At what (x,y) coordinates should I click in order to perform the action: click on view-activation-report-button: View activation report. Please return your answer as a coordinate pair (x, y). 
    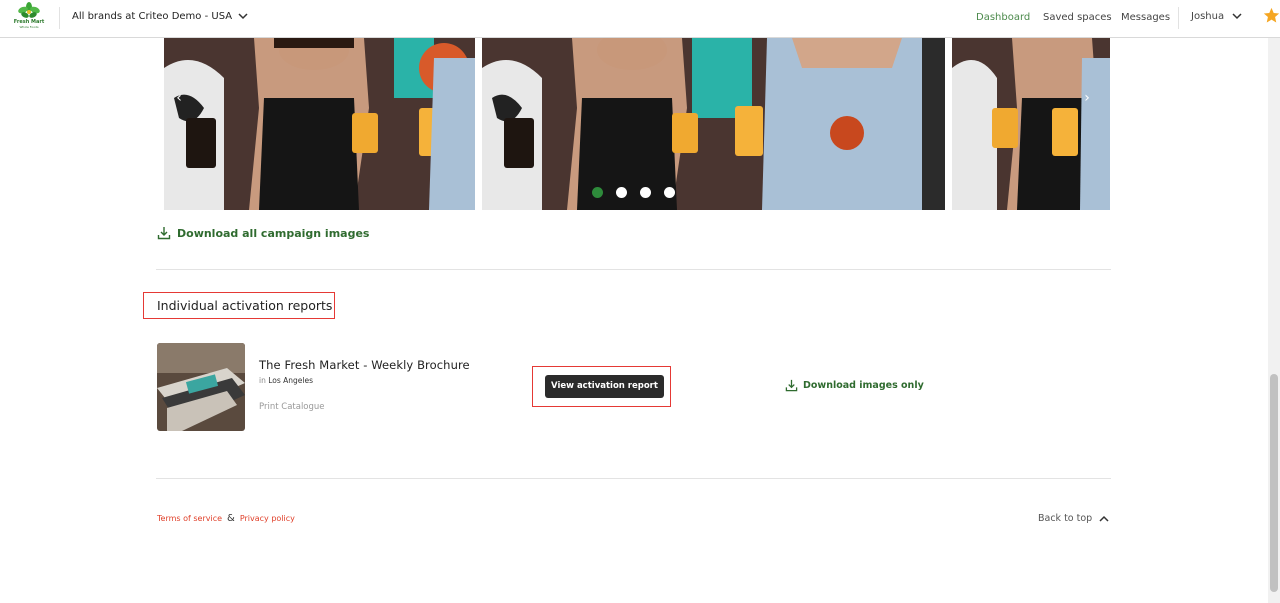
    Looking at the image, I should click on (604, 386).